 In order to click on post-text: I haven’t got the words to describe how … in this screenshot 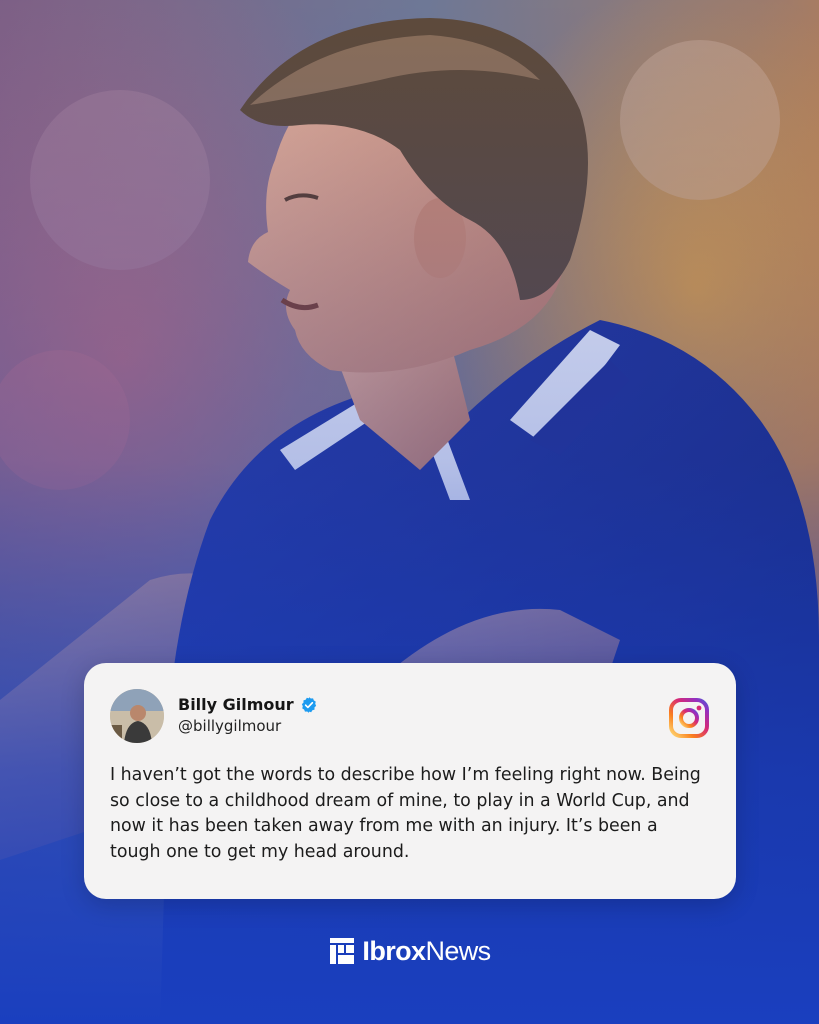, I will do `click(405, 813)`.